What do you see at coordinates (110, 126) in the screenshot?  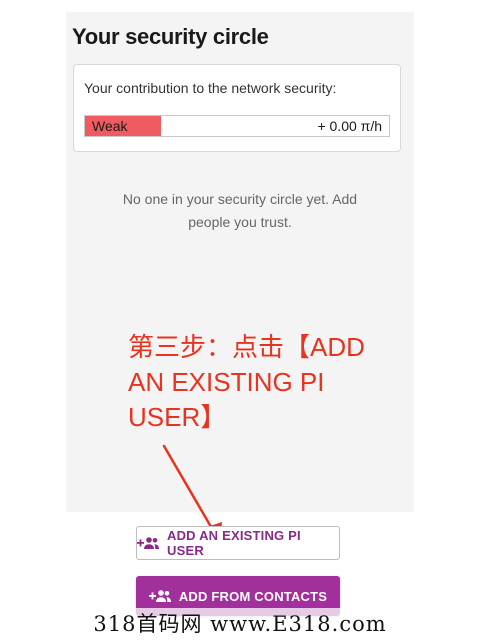 I see `strength-label: Weak` at bounding box center [110, 126].